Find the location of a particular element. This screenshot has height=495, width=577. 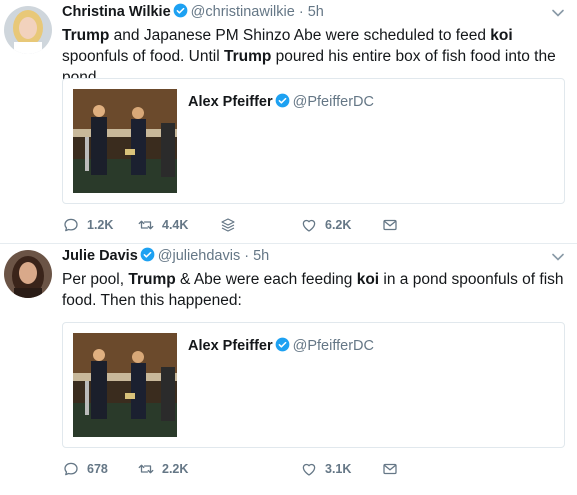

tweet-actions: 678 2.2K 3.1K is located at coordinates (314, 470).